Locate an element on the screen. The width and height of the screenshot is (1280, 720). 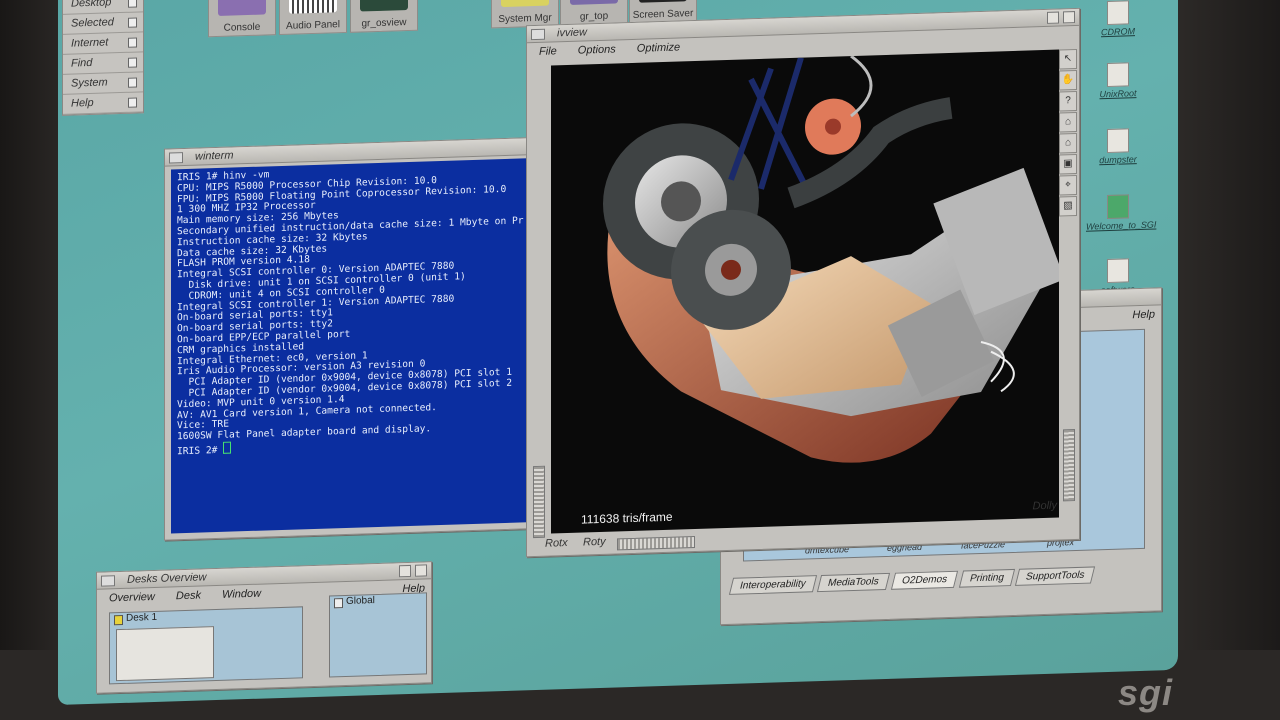
menu-overview: Overview is located at coordinates (132, 597).